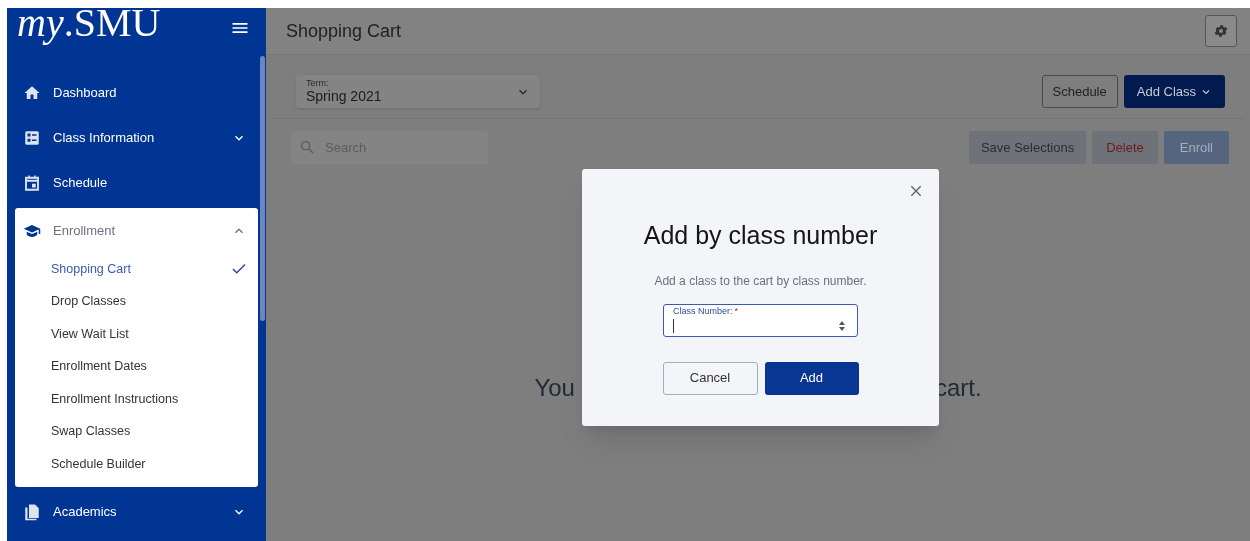  I want to click on close-button, so click(916, 191).